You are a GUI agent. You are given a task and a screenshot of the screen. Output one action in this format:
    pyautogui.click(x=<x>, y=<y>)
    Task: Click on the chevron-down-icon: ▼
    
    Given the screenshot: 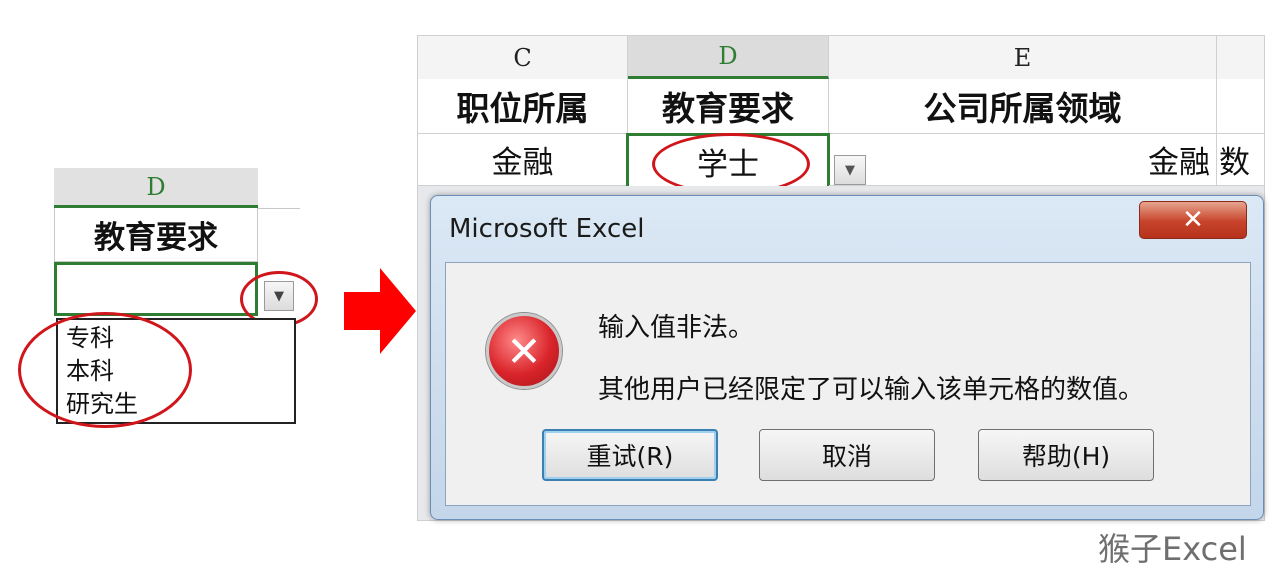 What is the action you would take?
    pyautogui.click(x=850, y=170)
    